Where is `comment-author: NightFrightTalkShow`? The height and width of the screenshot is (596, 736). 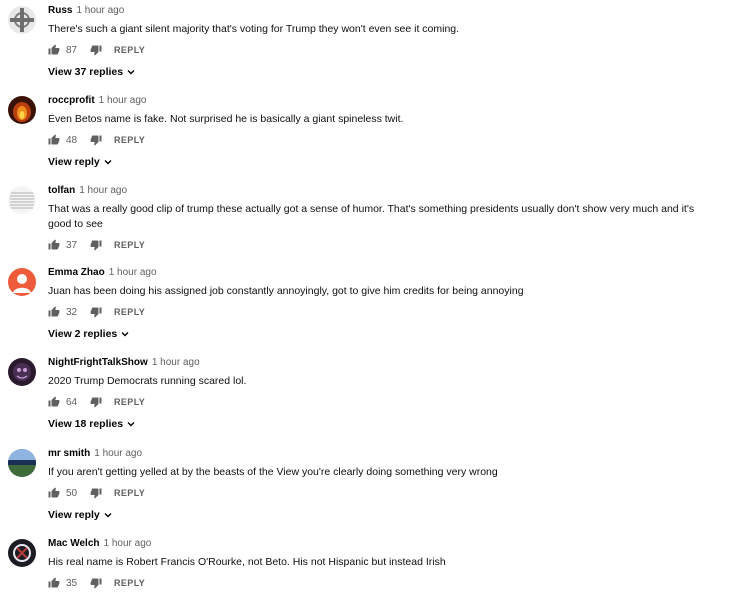 comment-author: NightFrightTalkShow is located at coordinates (98, 362).